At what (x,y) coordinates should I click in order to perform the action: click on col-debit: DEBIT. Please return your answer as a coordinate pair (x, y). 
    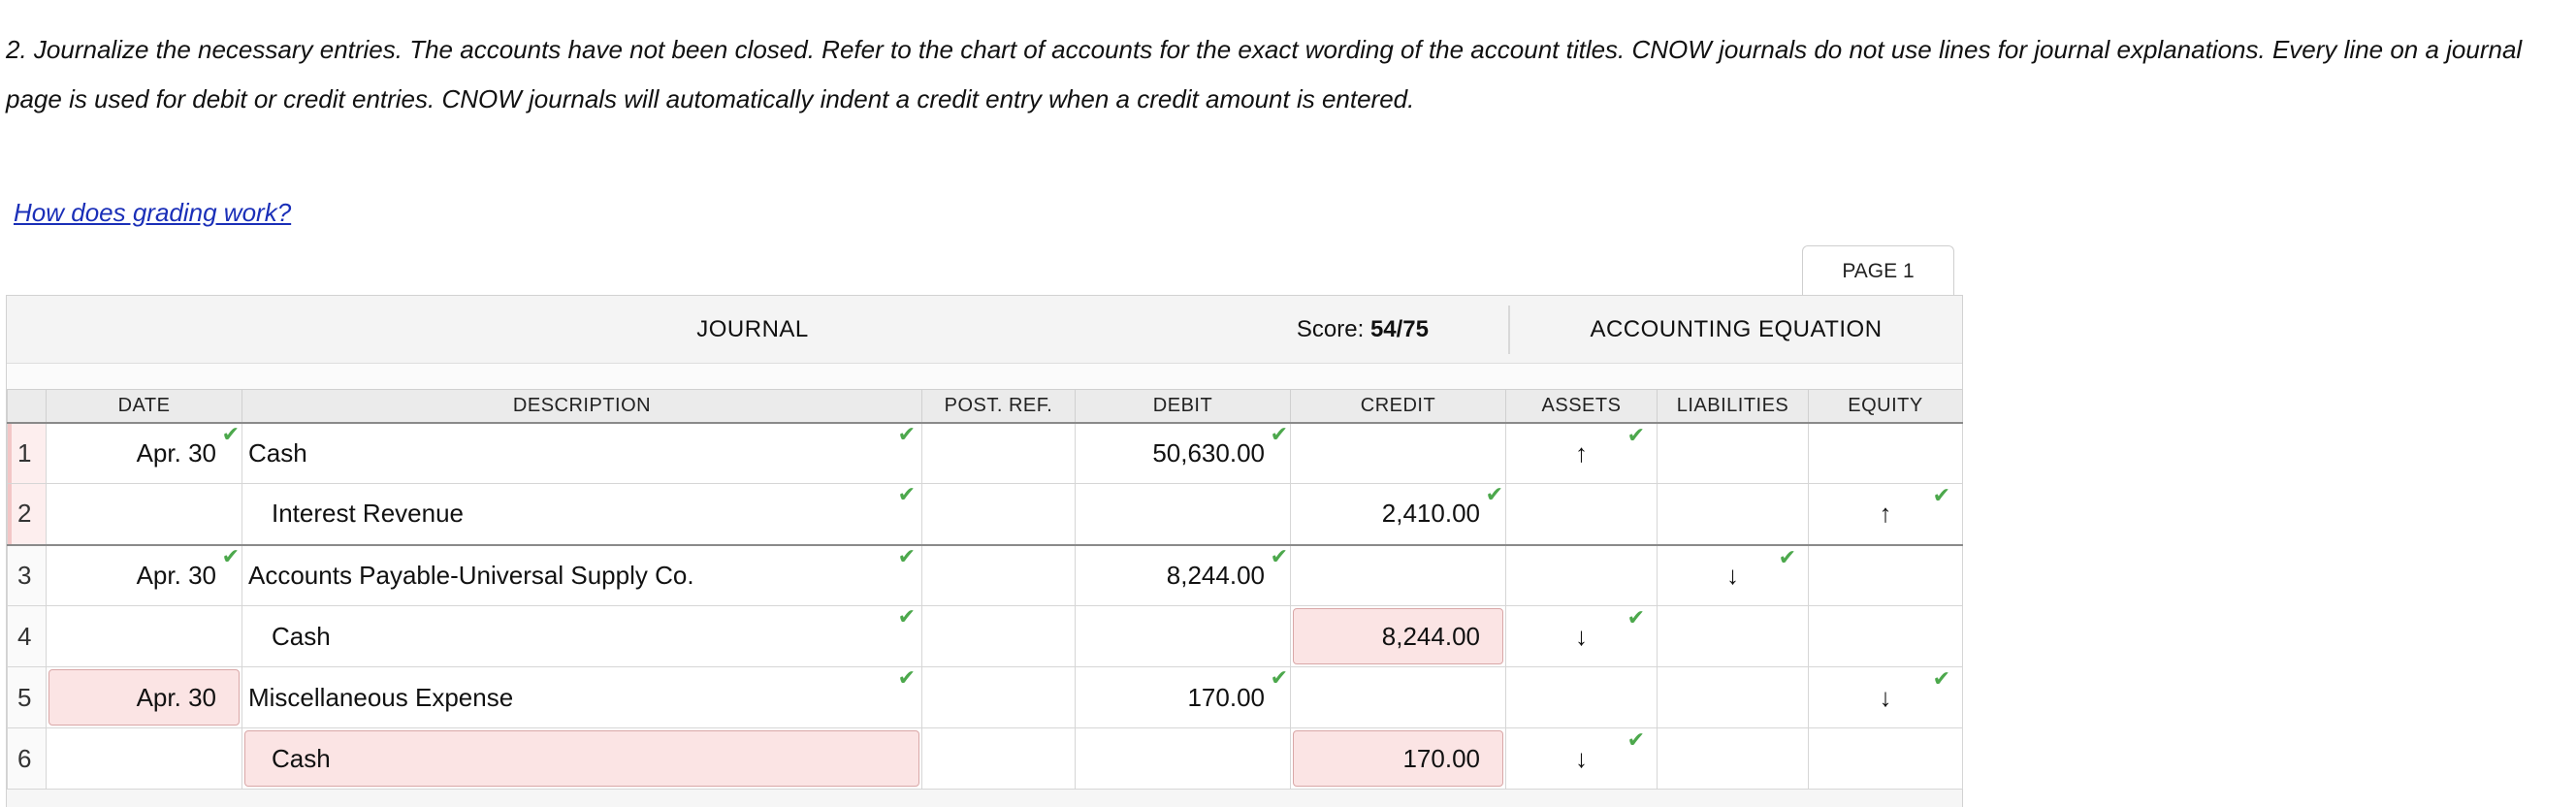
    Looking at the image, I should click on (1183, 406).